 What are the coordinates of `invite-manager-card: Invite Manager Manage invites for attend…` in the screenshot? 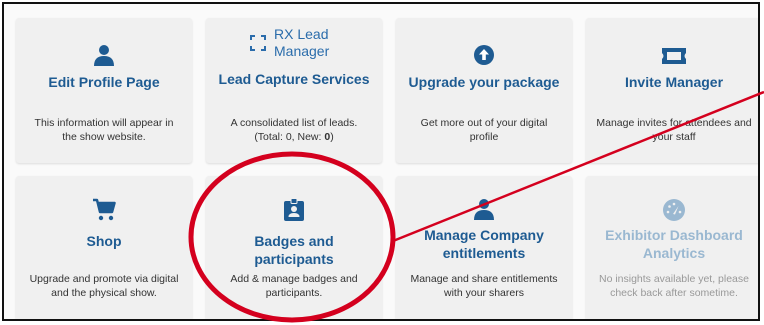 It's located at (672, 90).